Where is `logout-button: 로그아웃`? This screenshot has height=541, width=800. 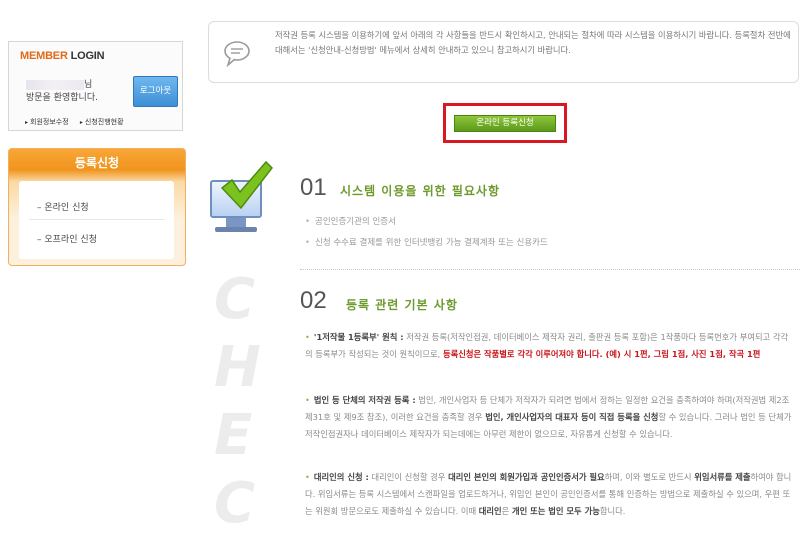
logout-button: 로그아웃 is located at coordinates (155, 91).